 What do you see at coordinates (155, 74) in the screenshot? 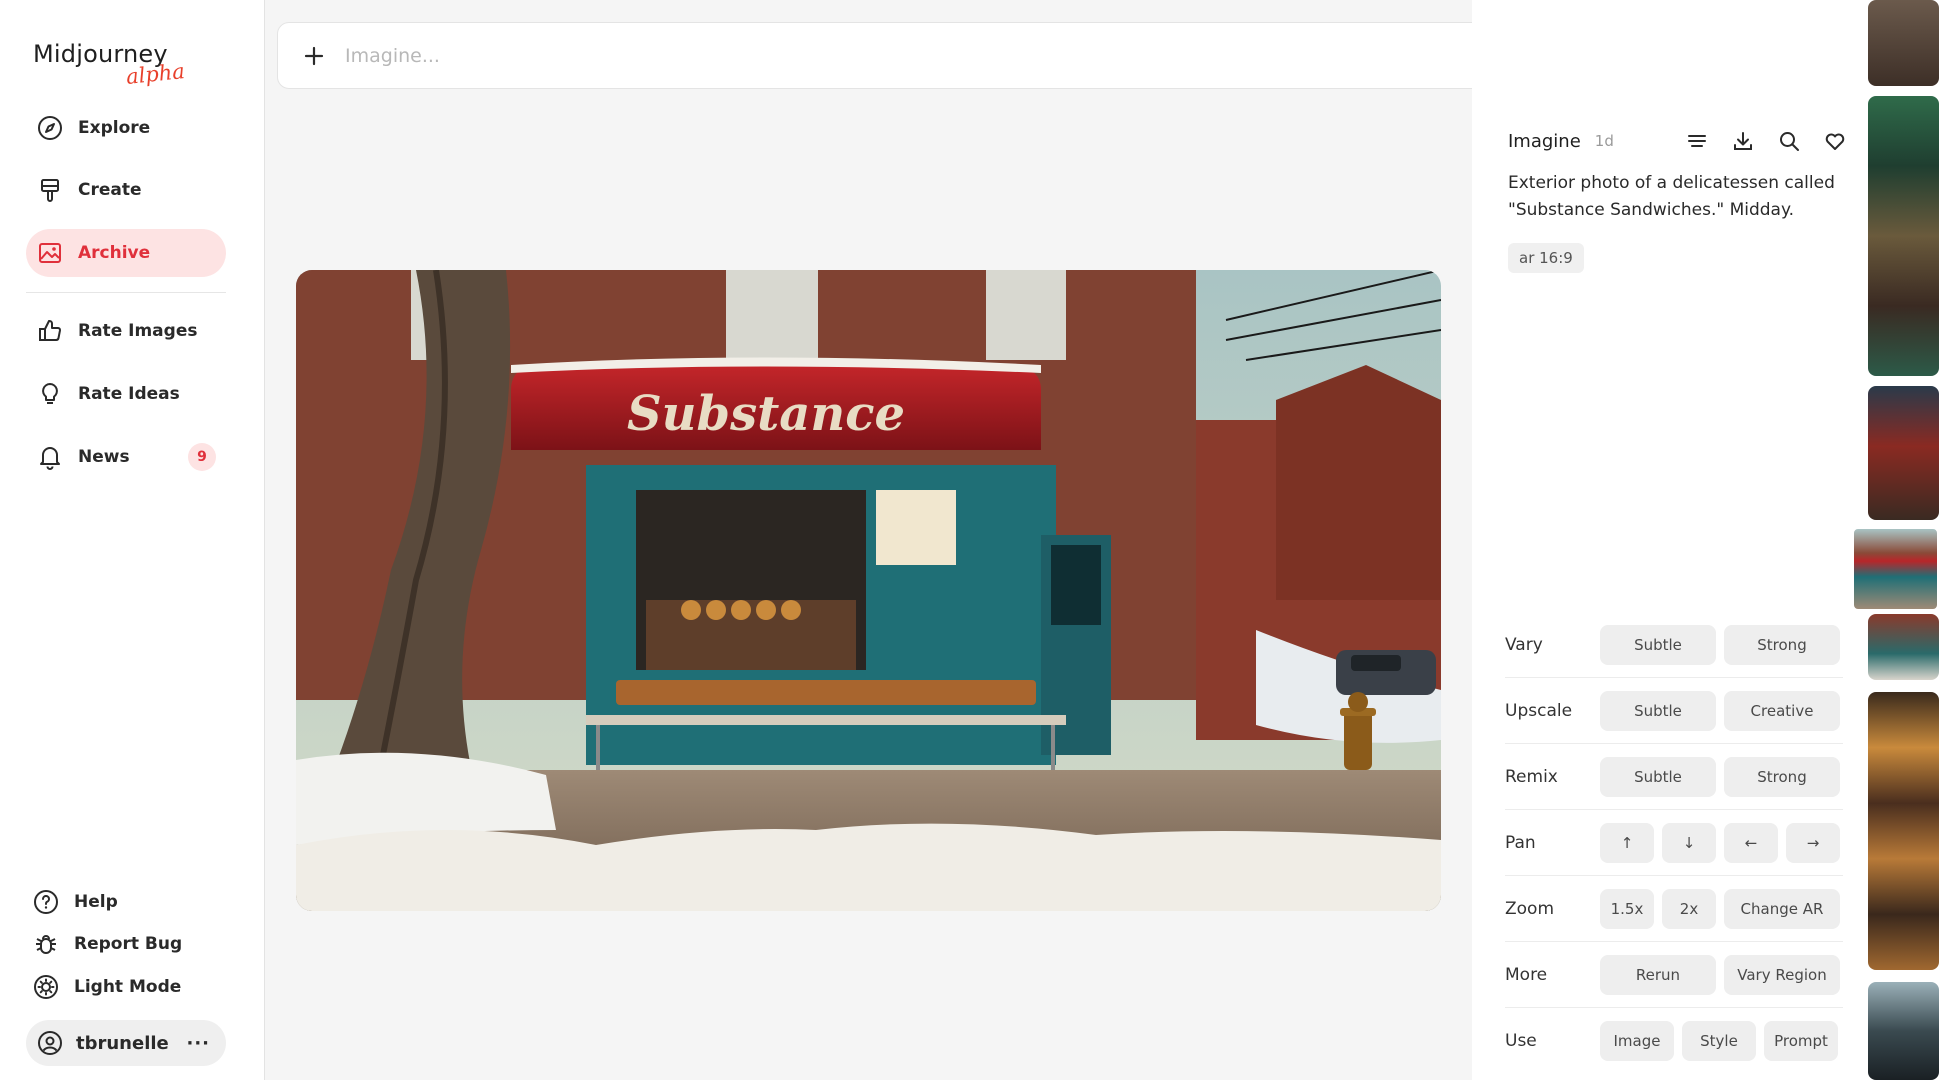
I see `logo-alpha-tag: alpha` at bounding box center [155, 74].